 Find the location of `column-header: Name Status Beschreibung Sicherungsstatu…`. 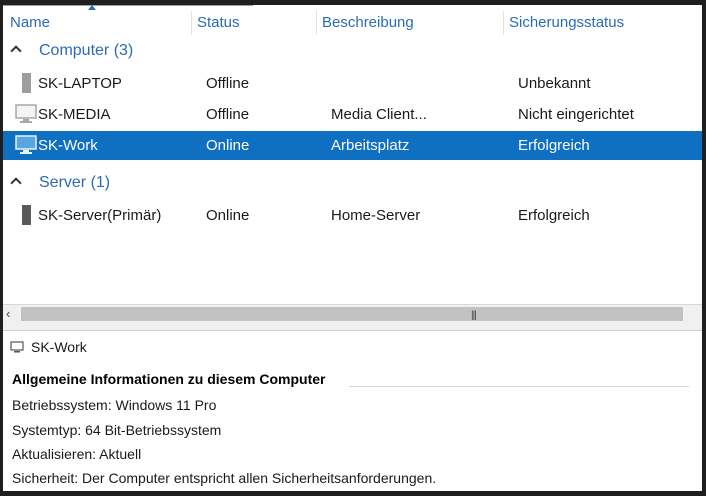

column-header: Name Status Beschreibung Sicherungsstatu… is located at coordinates (352, 20).